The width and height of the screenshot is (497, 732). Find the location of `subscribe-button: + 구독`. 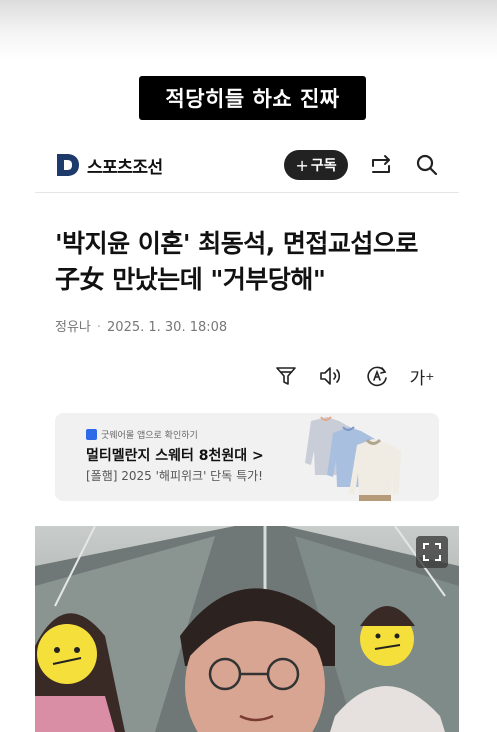

subscribe-button: + 구독 is located at coordinates (316, 165).